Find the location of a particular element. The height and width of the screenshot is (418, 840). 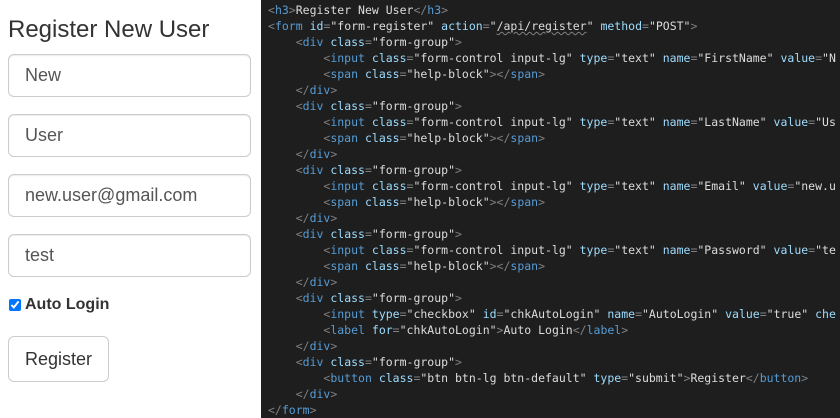

code-token-tag: h3 is located at coordinates (434, 10).